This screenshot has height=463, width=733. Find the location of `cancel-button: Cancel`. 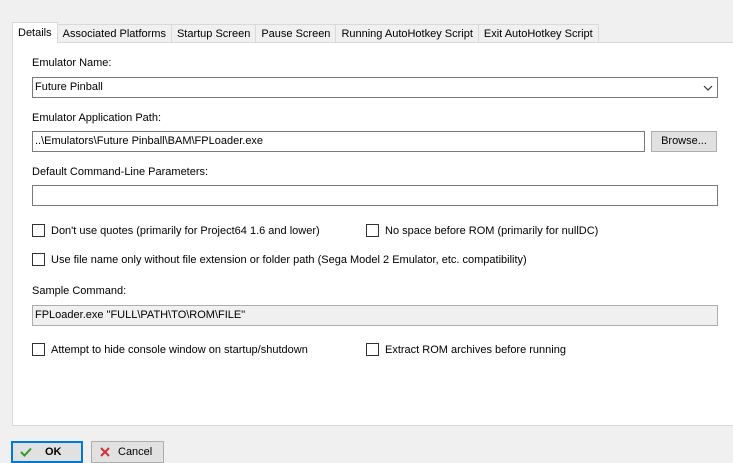

cancel-button: Cancel is located at coordinates (127, 452).